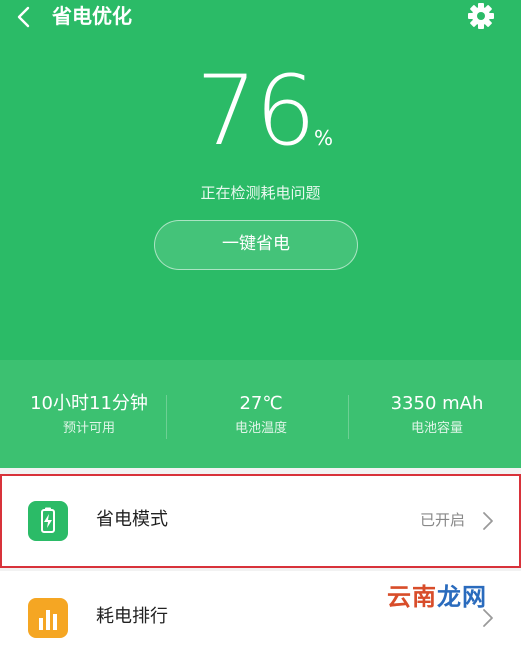 The width and height of the screenshot is (521, 665). Describe the element at coordinates (412, 597) in the screenshot. I see `watermark-part: 云南` at that location.